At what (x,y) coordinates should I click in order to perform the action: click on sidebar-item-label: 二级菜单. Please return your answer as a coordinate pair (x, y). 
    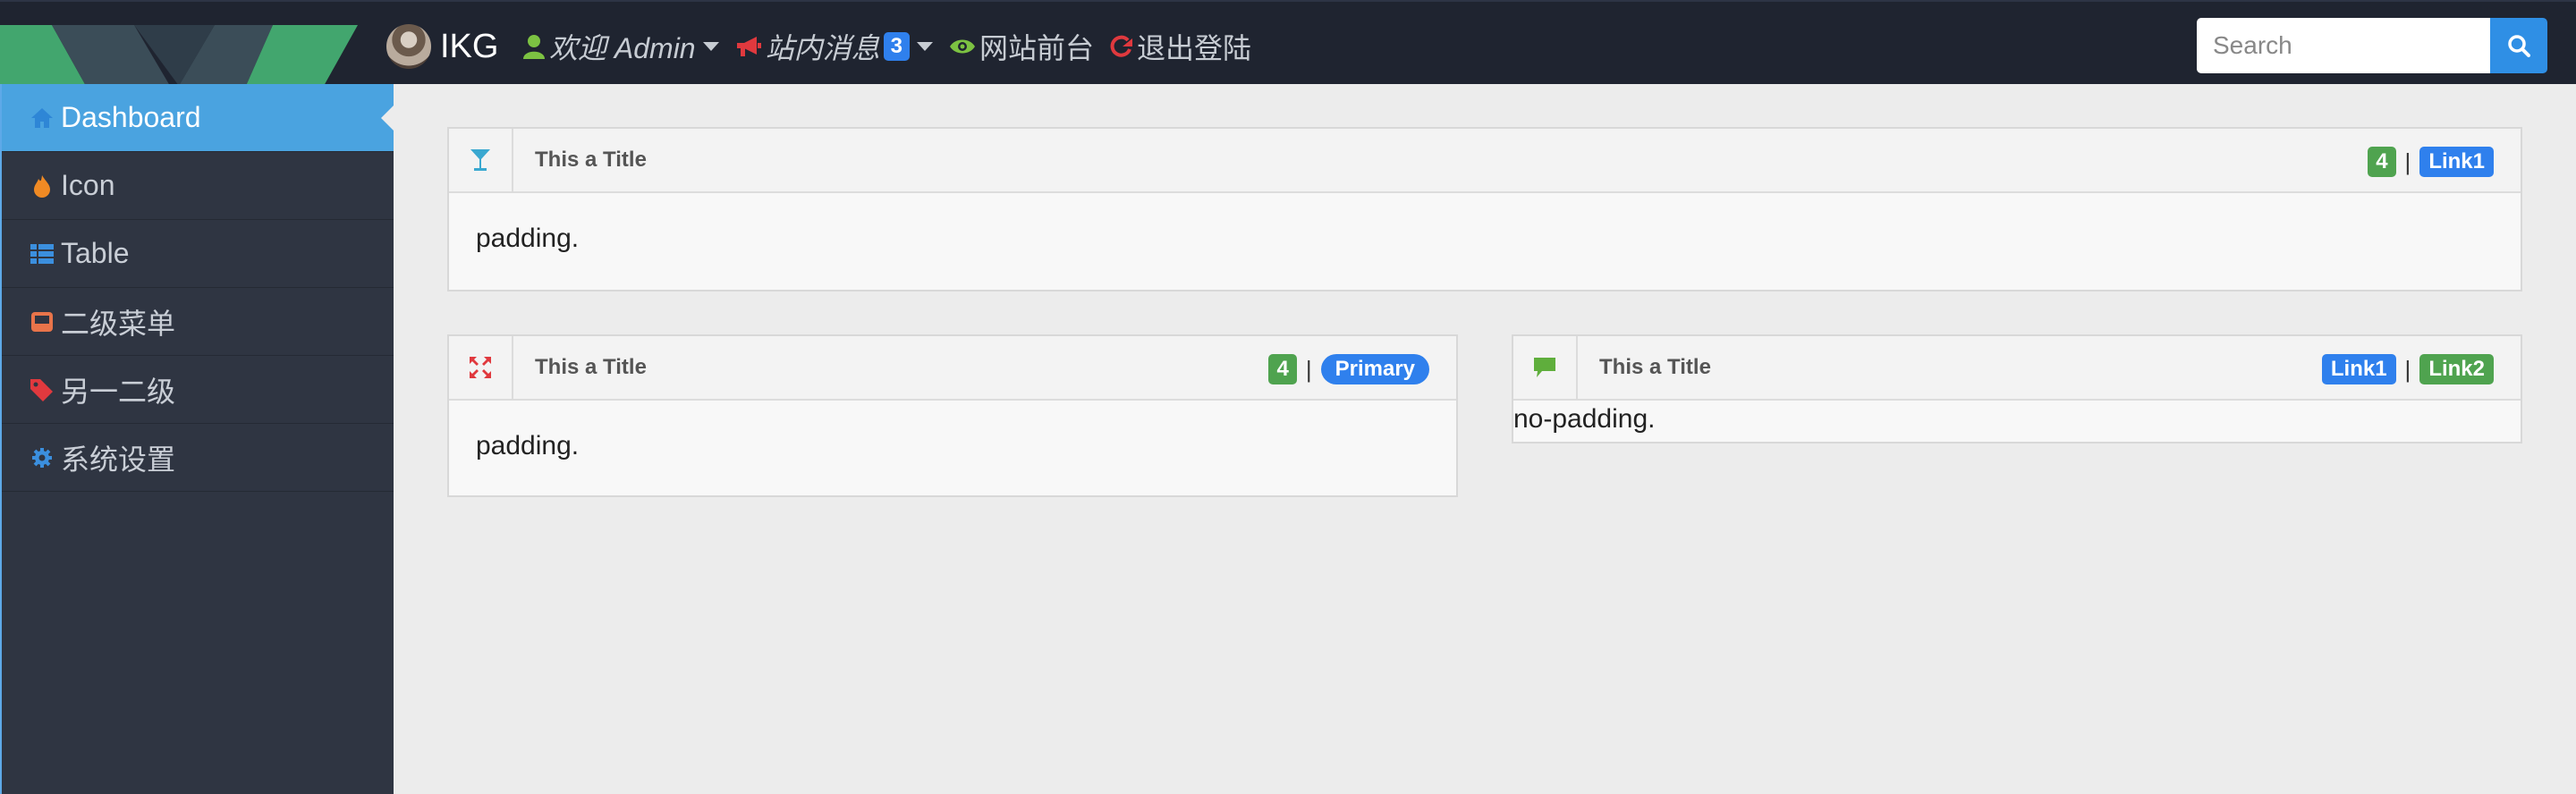
    Looking at the image, I should click on (118, 323).